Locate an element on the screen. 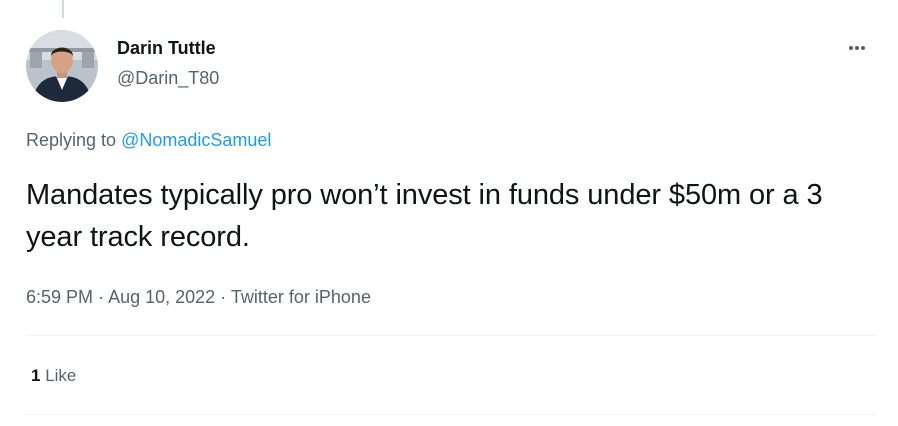 This screenshot has width=898, height=426. tweet-date: Aug 10, 2022 is located at coordinates (161, 297).